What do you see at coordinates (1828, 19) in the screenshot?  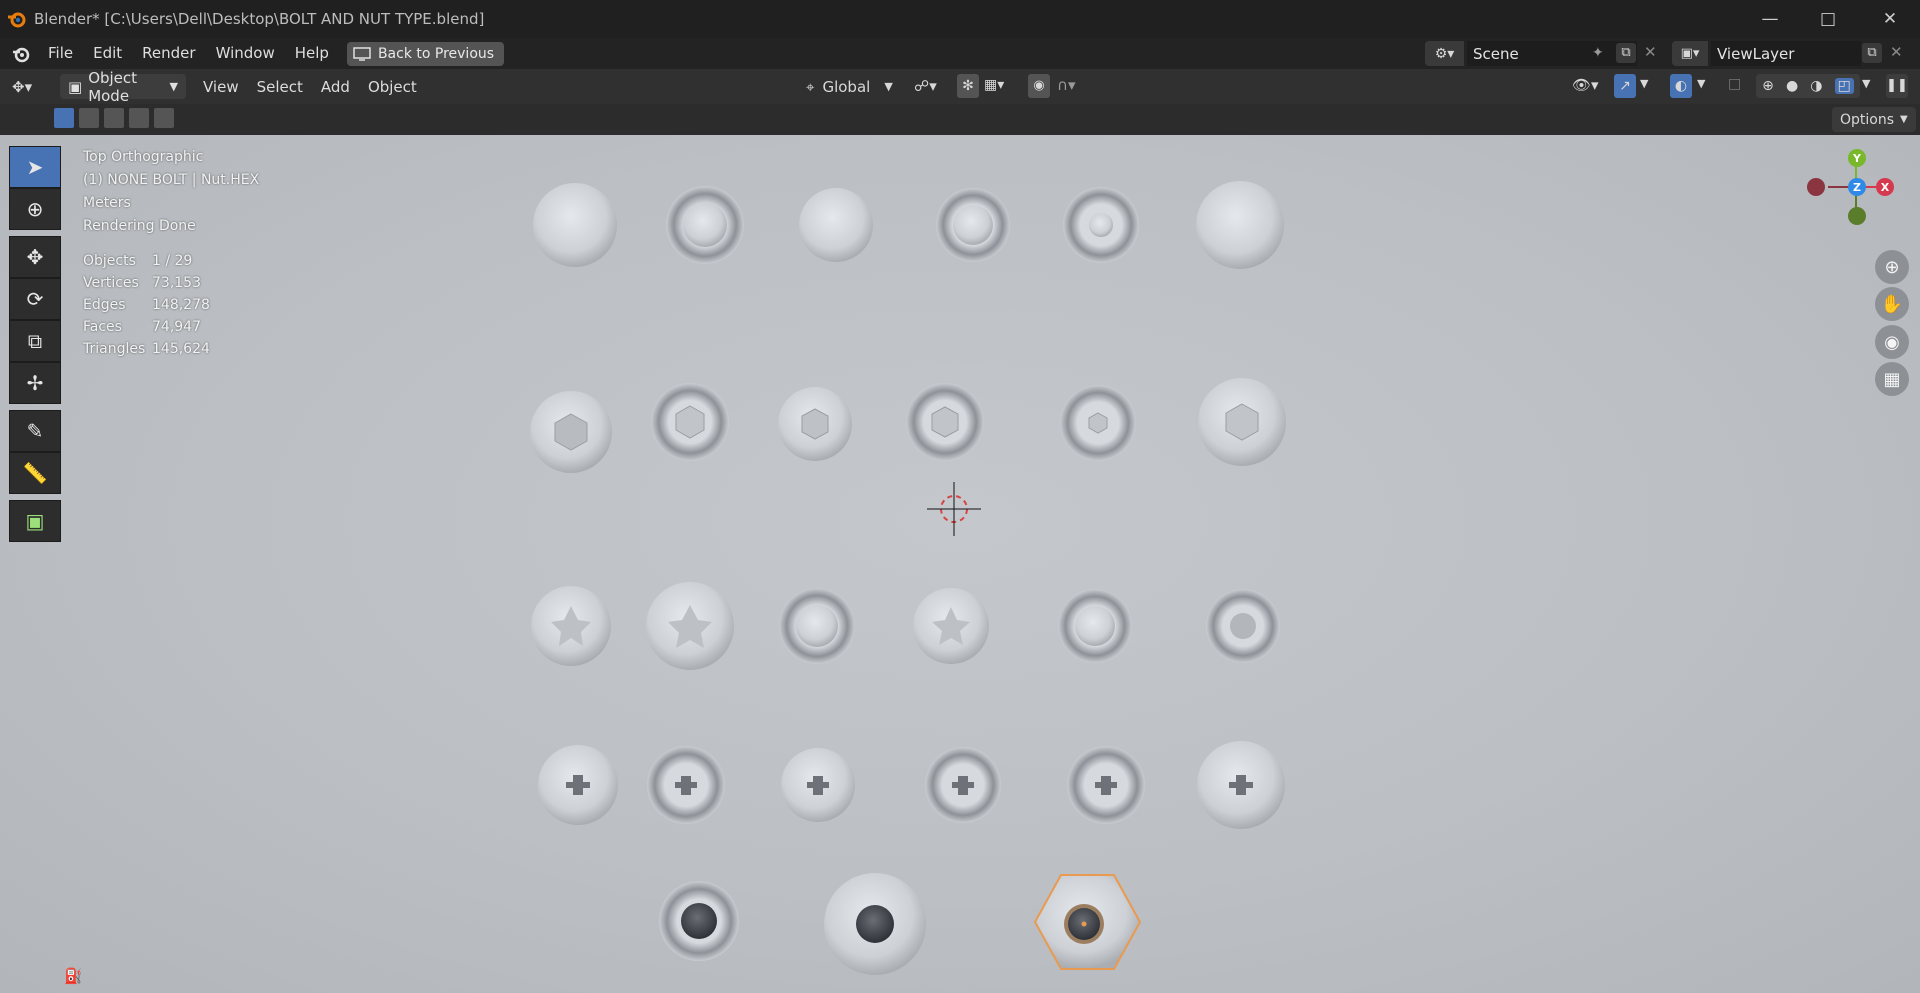 I see `maximize-icon: □` at bounding box center [1828, 19].